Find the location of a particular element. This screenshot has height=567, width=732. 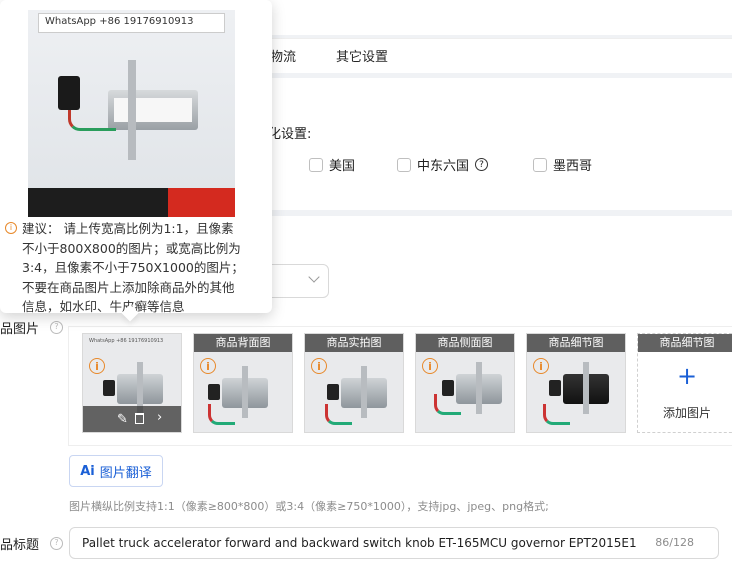

edit-icon: ✎ is located at coordinates (122, 419).